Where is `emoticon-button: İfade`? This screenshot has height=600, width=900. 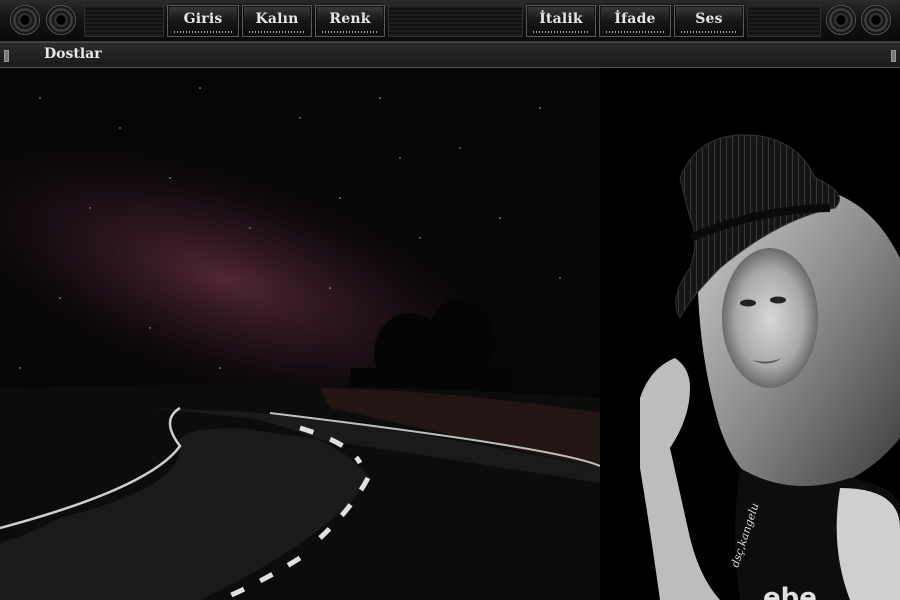 emoticon-button: İfade is located at coordinates (635, 21).